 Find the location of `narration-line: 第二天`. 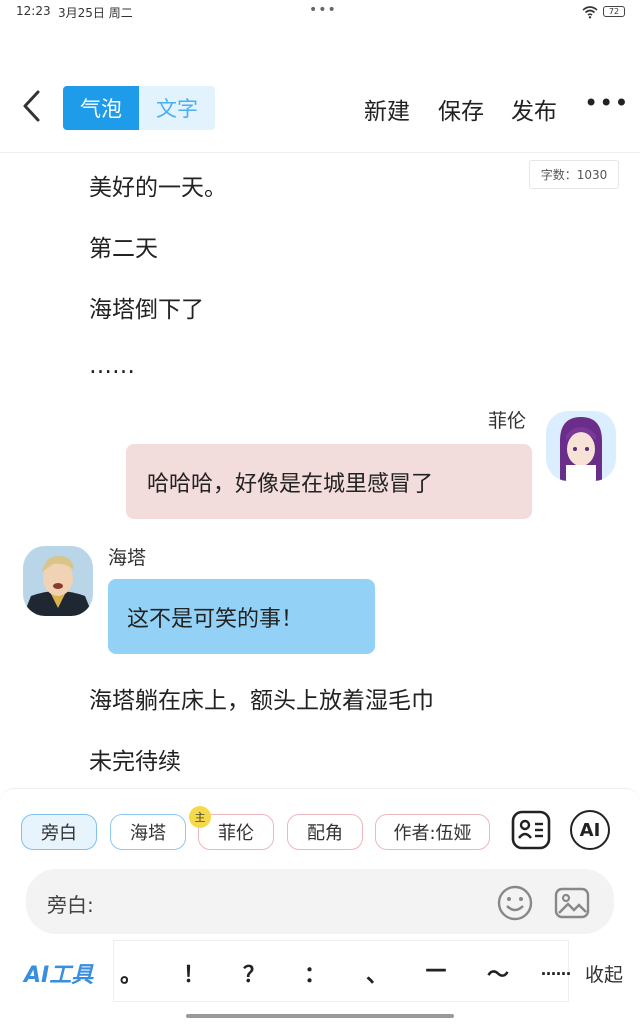

narration-line: 第二天 is located at coordinates (123, 246).